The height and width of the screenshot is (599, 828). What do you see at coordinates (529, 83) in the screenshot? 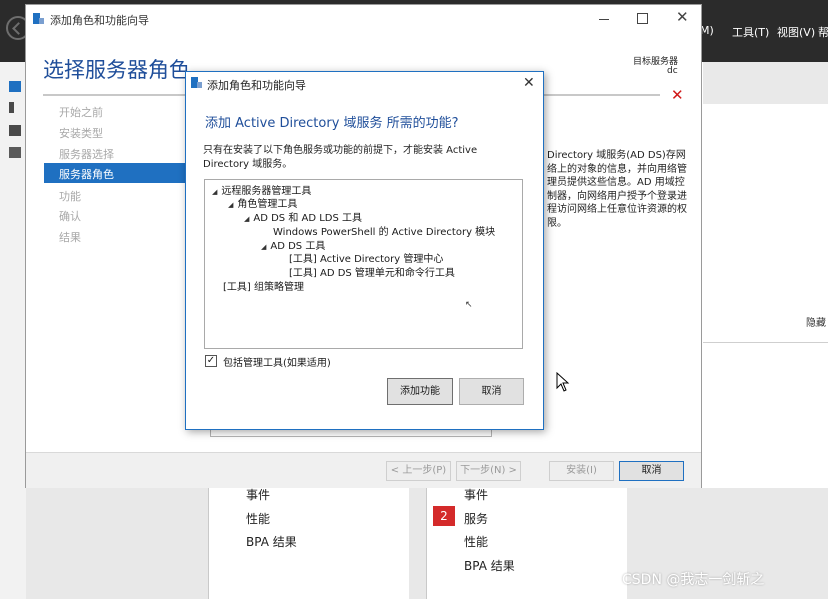
I see `dialog-close-icon: ✕` at bounding box center [529, 83].